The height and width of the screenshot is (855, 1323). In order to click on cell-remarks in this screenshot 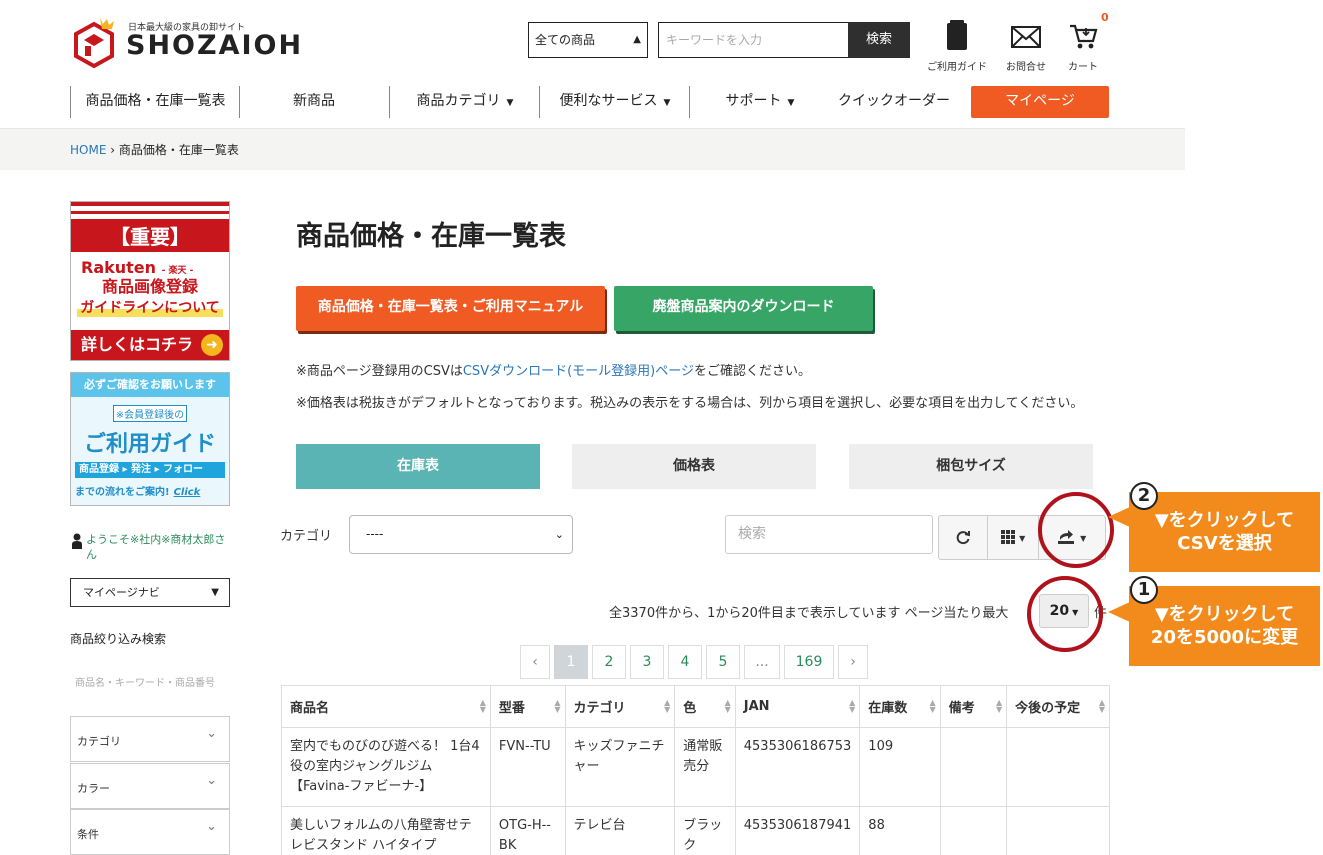, I will do `click(973, 767)`.